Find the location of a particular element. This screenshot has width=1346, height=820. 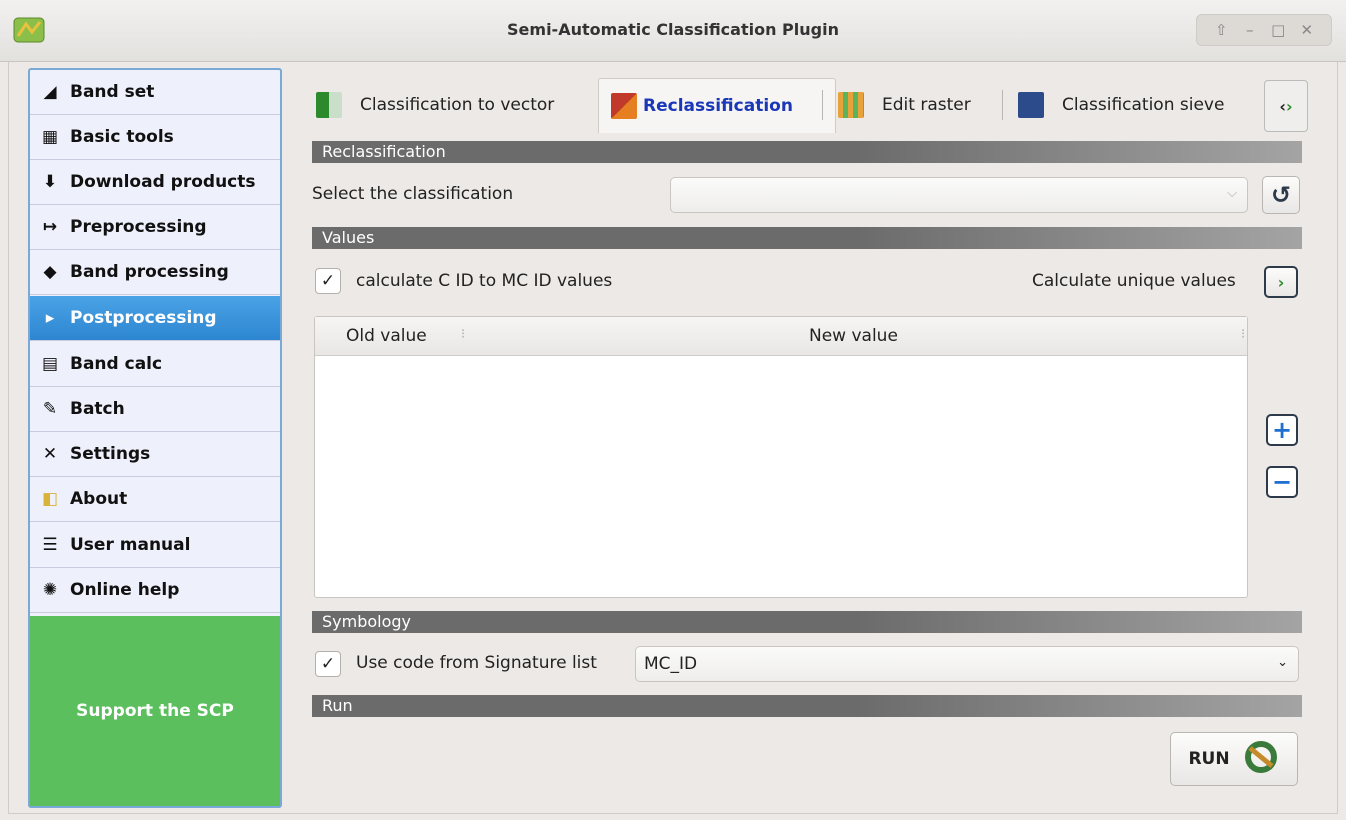

remove-row-button: − is located at coordinates (1282, 482).